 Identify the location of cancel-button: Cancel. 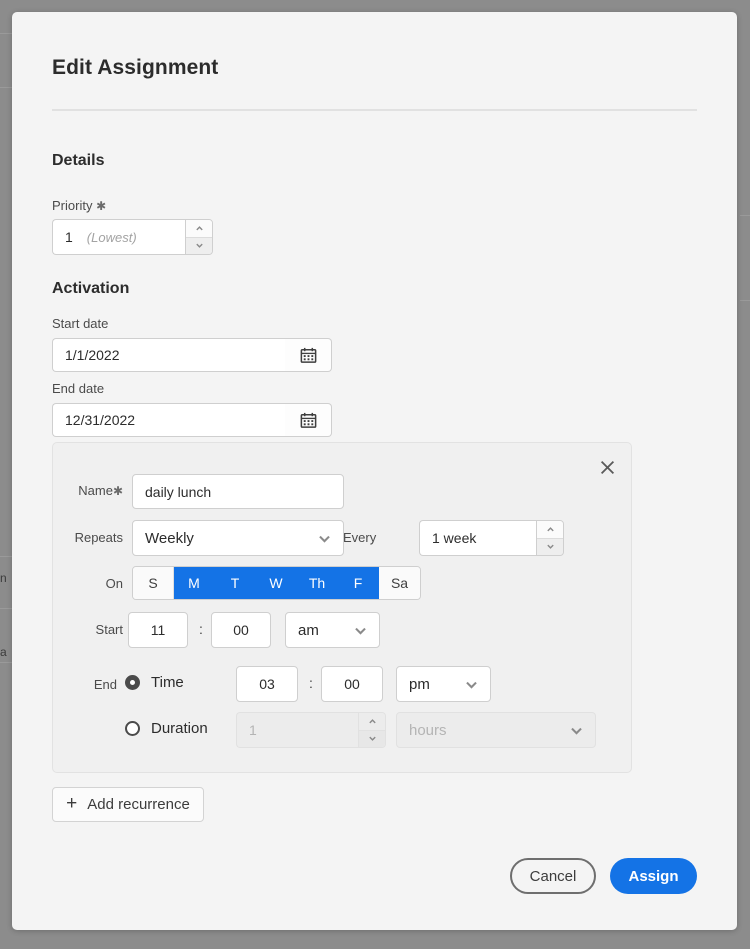
(553, 876).